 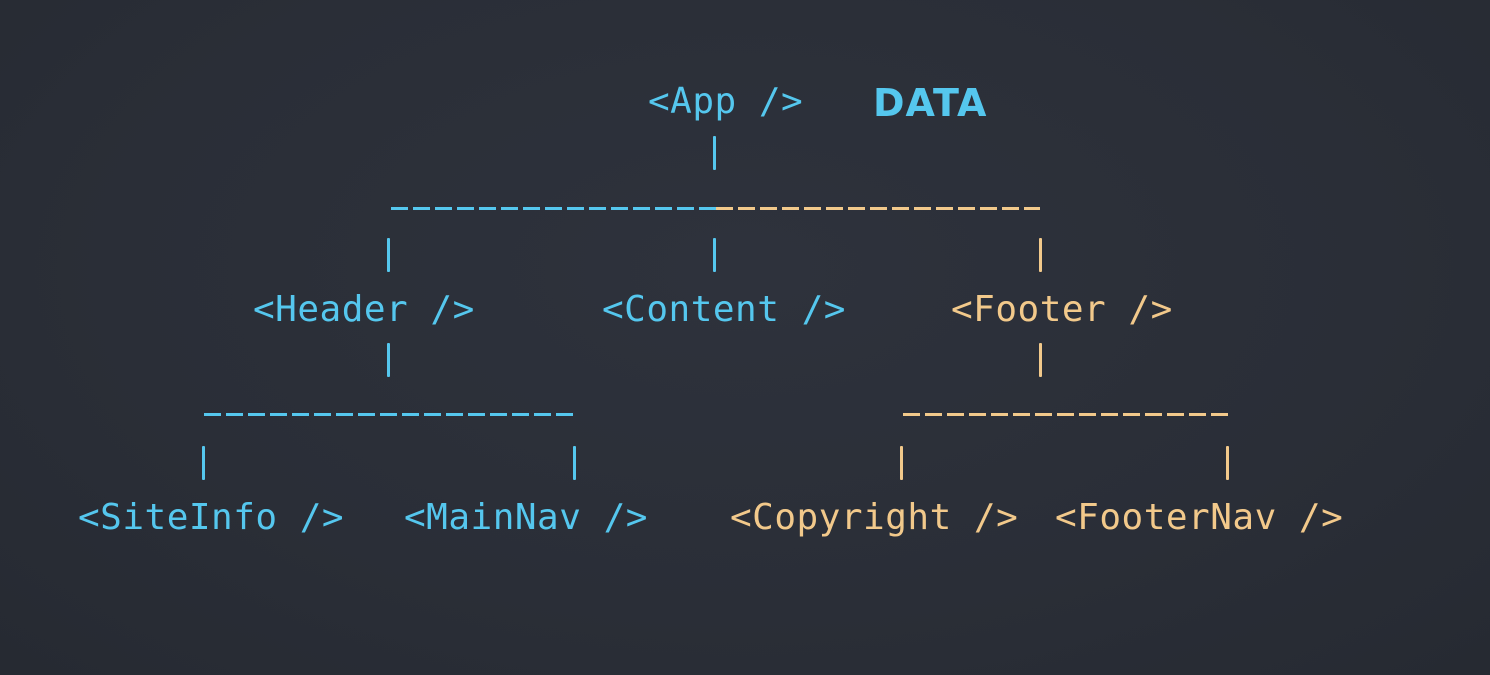 What do you see at coordinates (1040, 255) in the screenshot?
I see `connector-to-footer` at bounding box center [1040, 255].